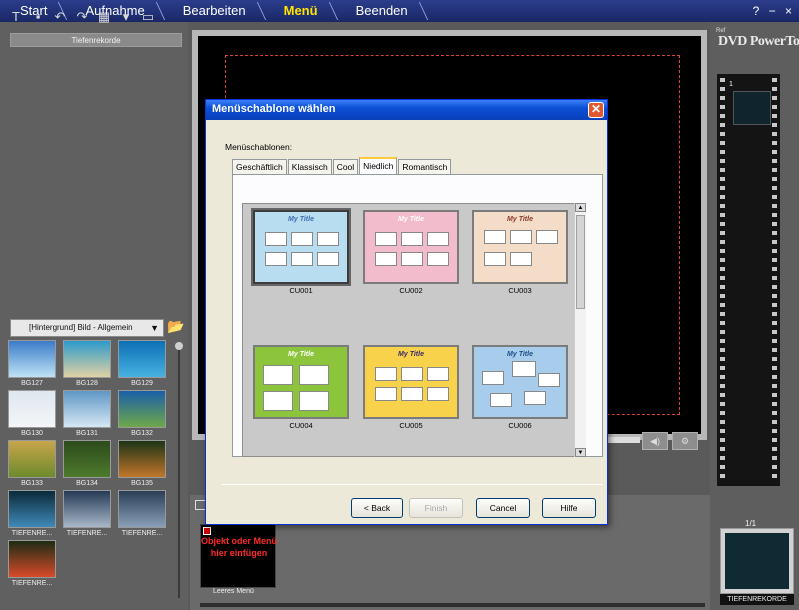 Image resolution: width=799 pixels, height=610 pixels. Describe the element at coordinates (685, 441) in the screenshot. I see `preview-settings-icon: ⚙` at that location.